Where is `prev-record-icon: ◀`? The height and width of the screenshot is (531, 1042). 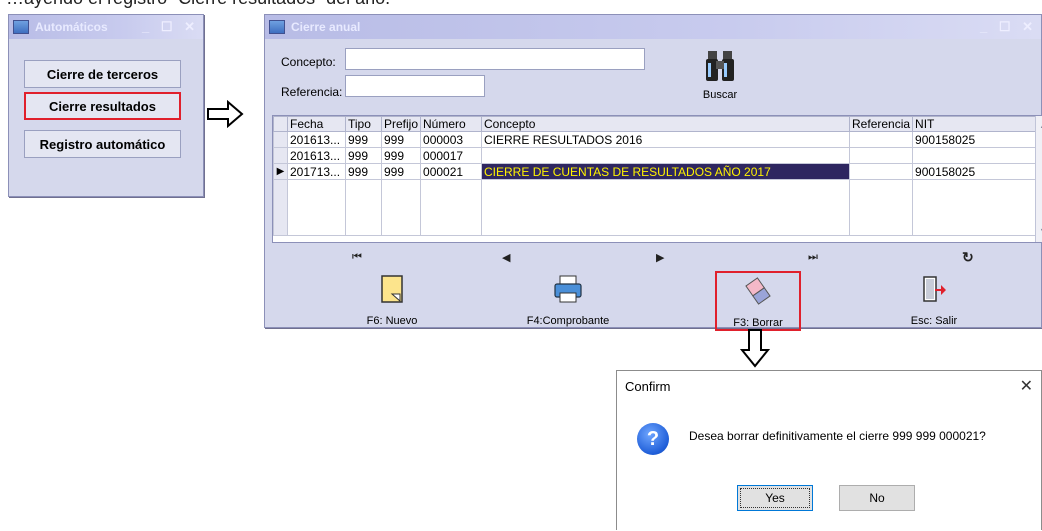 prev-record-icon: ◀ is located at coordinates (506, 257).